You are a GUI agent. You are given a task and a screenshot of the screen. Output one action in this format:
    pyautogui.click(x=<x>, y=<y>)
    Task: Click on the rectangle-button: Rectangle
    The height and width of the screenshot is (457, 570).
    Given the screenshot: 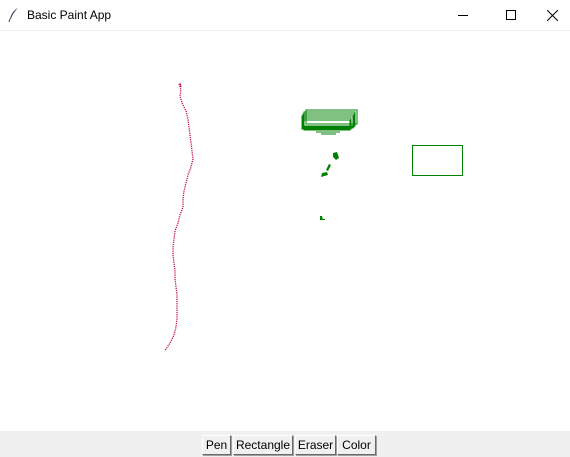 What is the action you would take?
    pyautogui.click(x=263, y=445)
    